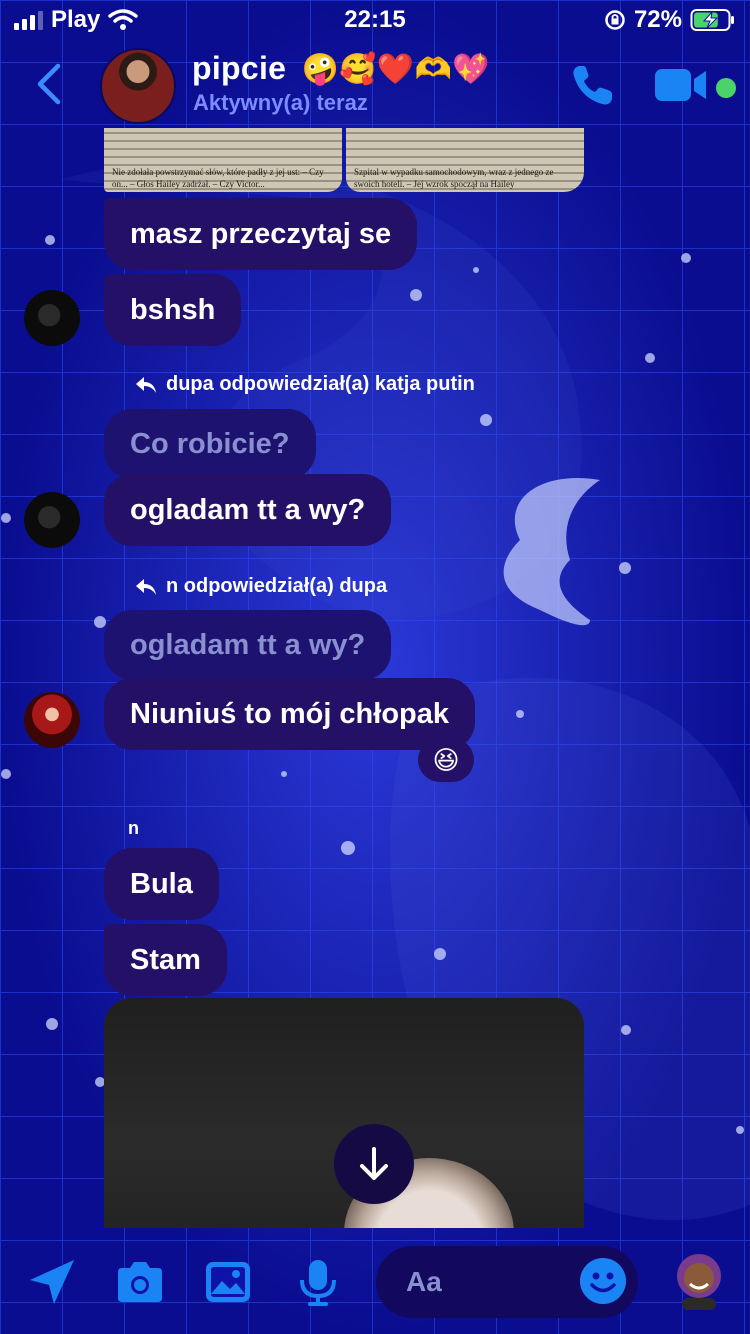  I want to click on reply-note-text: n odpowiedział(a) dupa, so click(277, 586).